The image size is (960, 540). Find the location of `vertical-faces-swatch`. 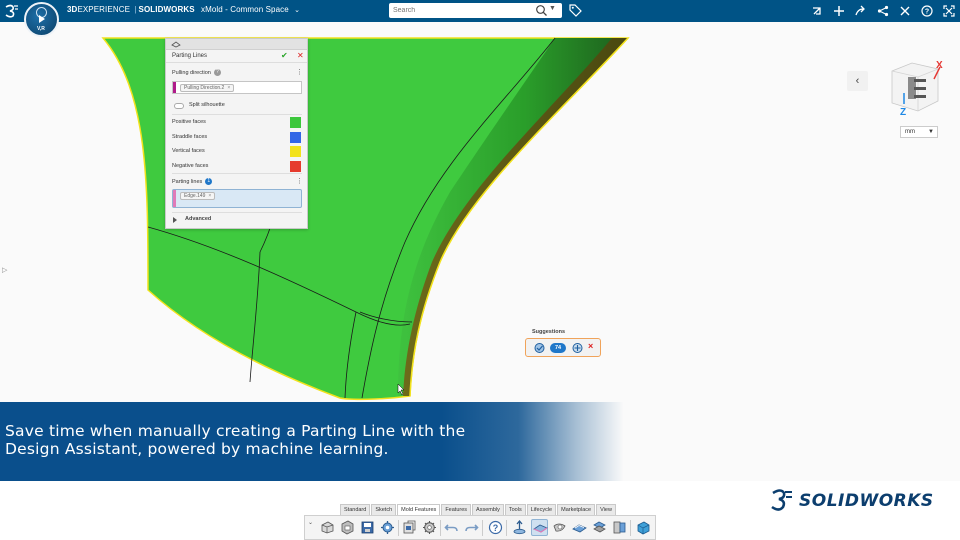

vertical-faces-swatch is located at coordinates (295, 151).